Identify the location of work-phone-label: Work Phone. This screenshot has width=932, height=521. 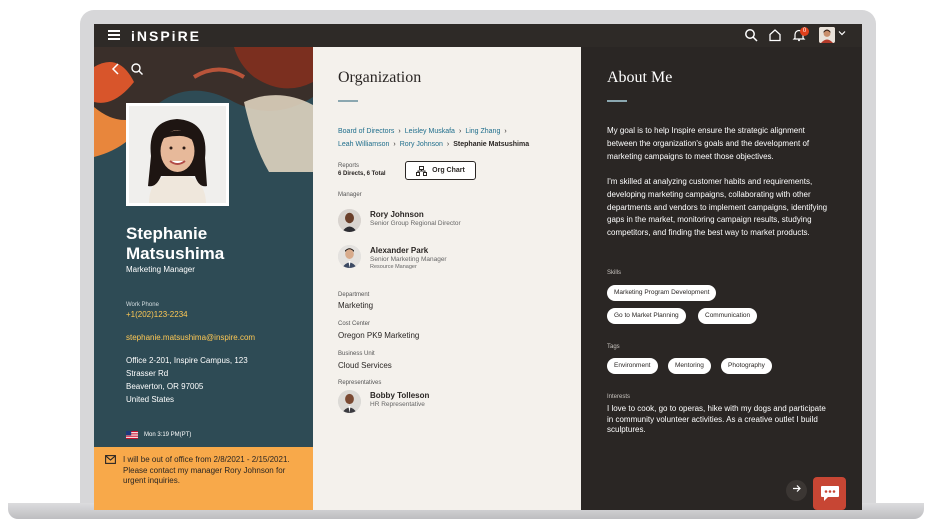
(142, 305).